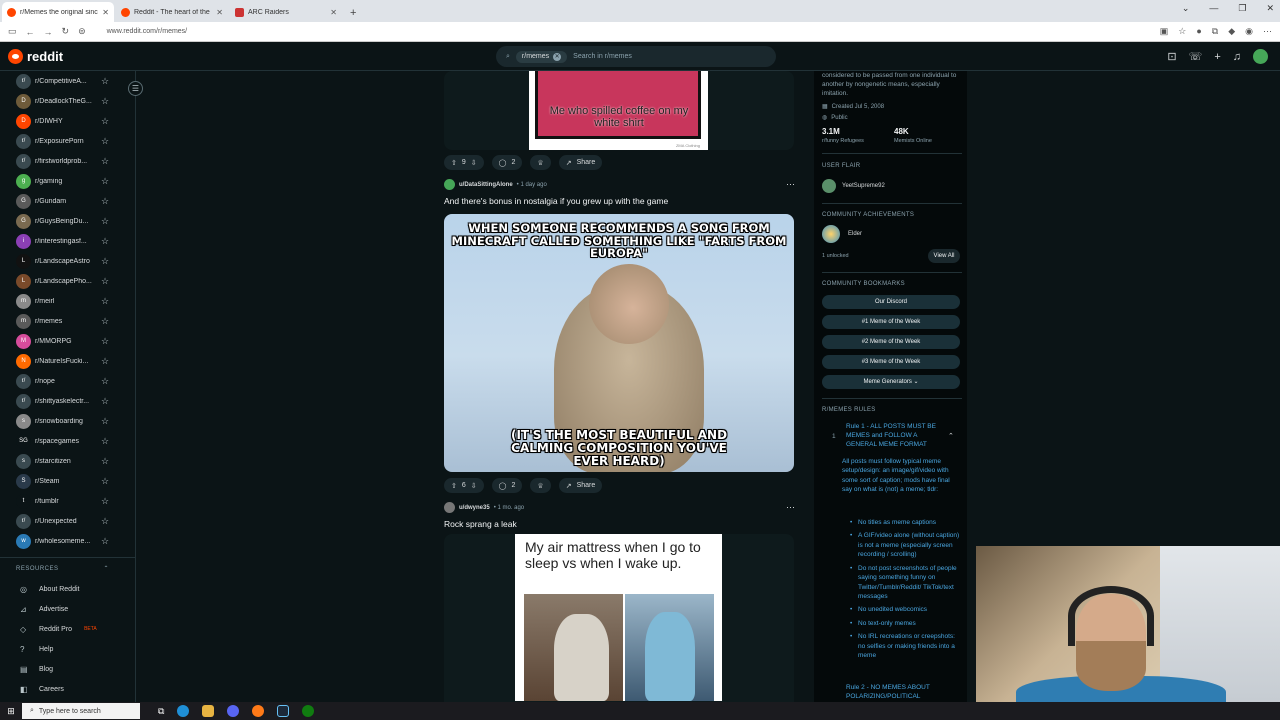  Describe the element at coordinates (208, 711) in the screenshot. I see `file-explorer-icon` at that location.